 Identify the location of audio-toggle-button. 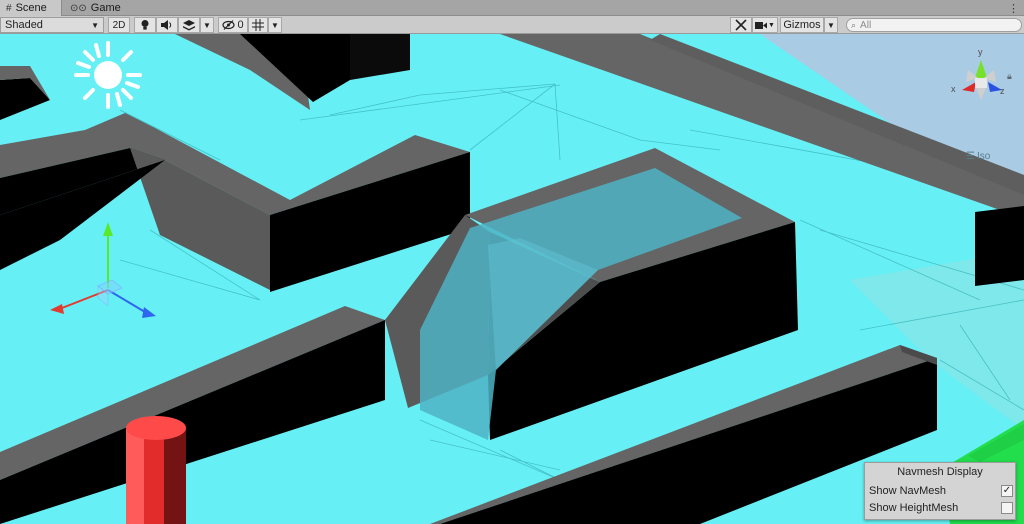
(167, 25).